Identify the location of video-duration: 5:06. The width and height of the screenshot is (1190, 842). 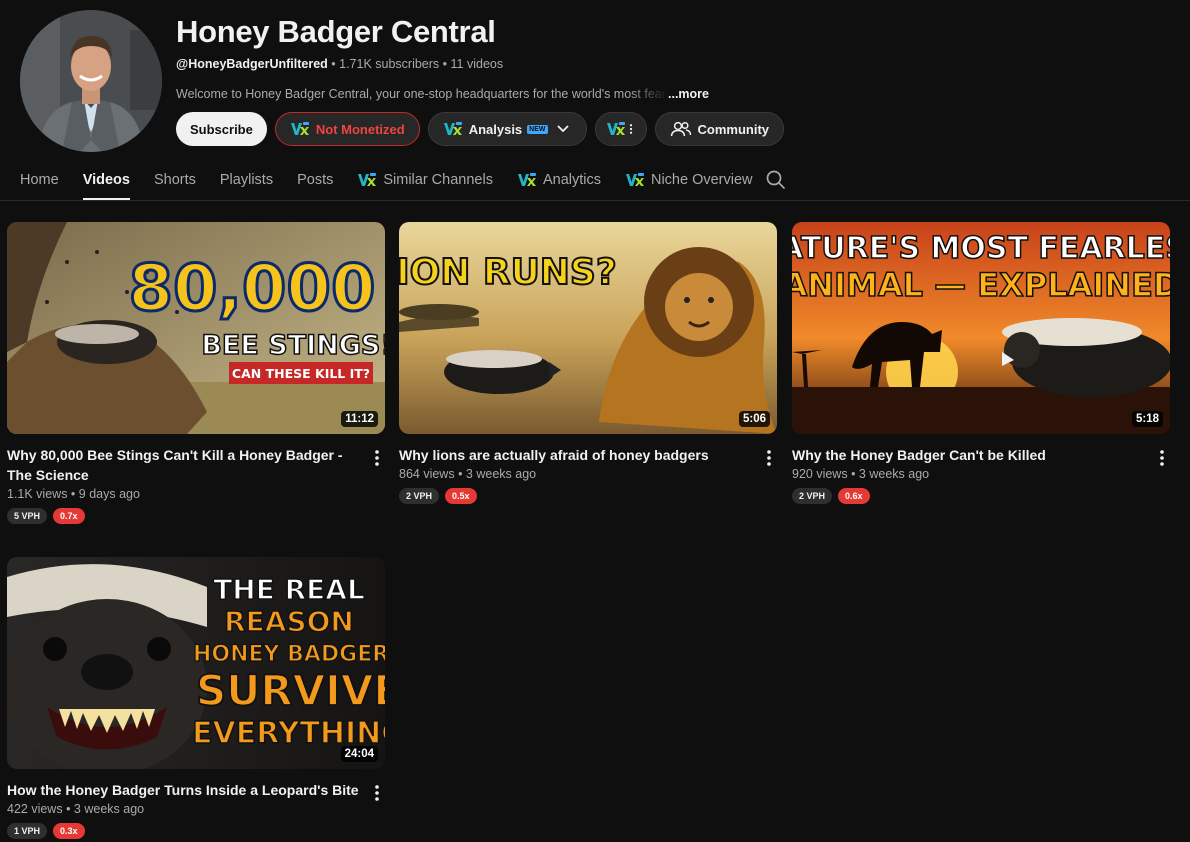
(754, 419).